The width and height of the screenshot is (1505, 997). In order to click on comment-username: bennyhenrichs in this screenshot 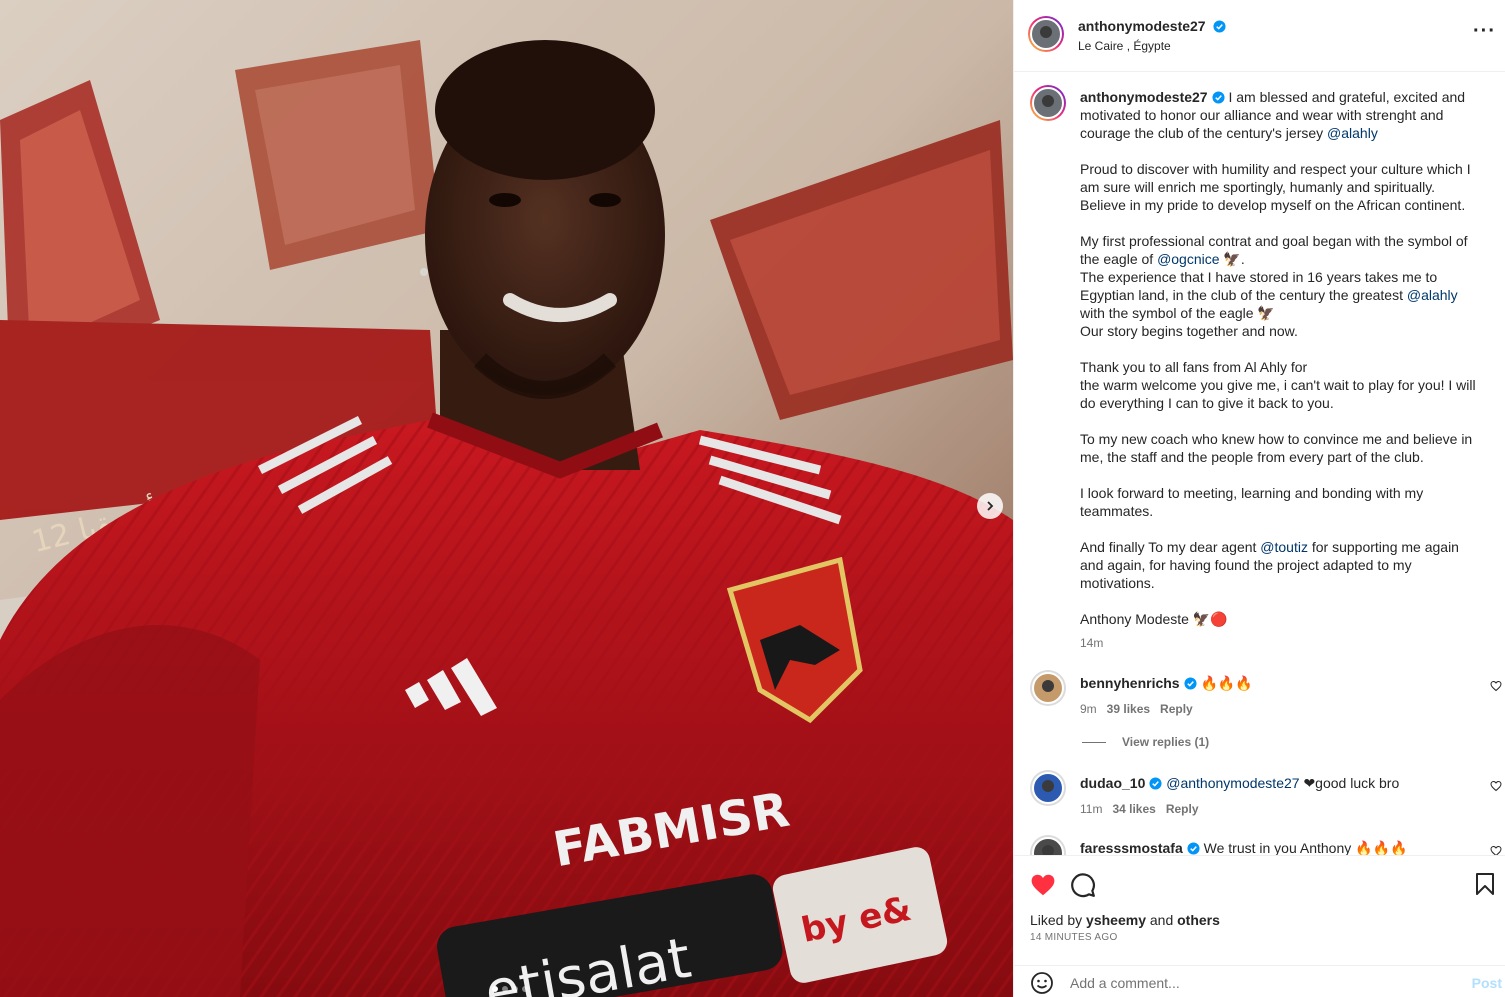, I will do `click(1130, 683)`.